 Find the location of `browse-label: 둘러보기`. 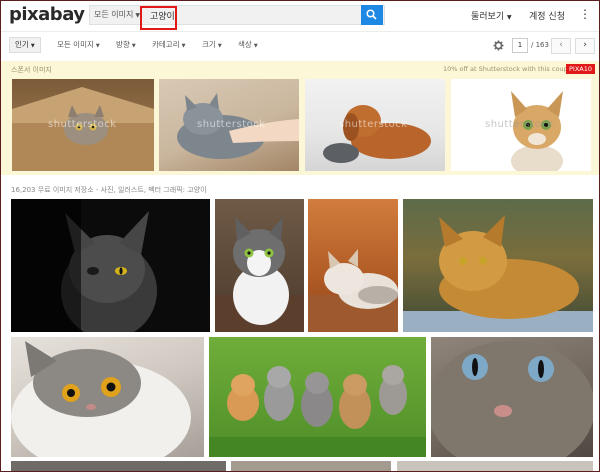

browse-label: 둘러보기 is located at coordinates (488, 17).